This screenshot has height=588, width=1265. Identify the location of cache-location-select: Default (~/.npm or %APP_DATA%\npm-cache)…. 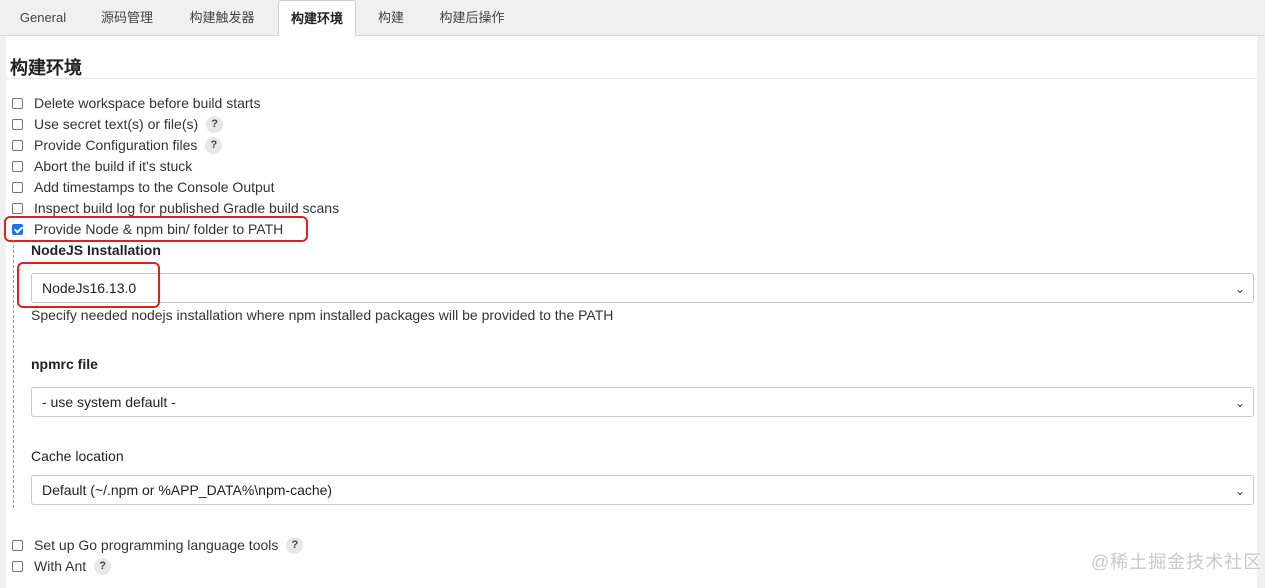
(642, 490).